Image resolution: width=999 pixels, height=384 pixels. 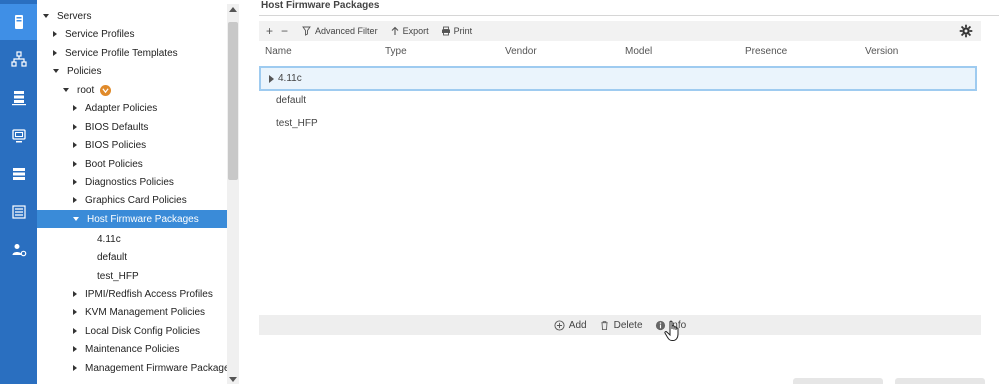 I want to click on table-row: 4.11c, so click(x=618, y=78).